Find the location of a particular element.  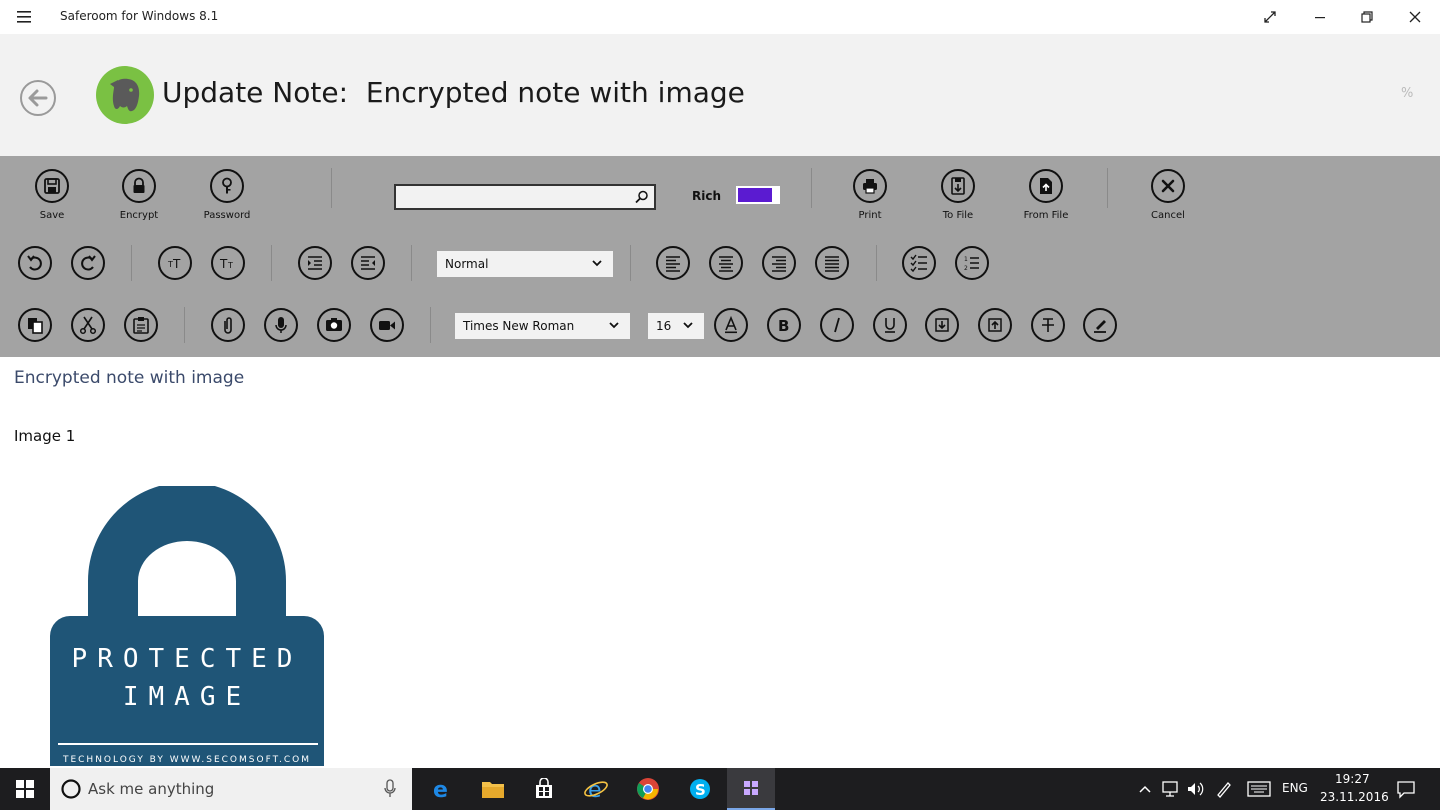

touch-keyboard-icon is located at coordinates (1259, 789).